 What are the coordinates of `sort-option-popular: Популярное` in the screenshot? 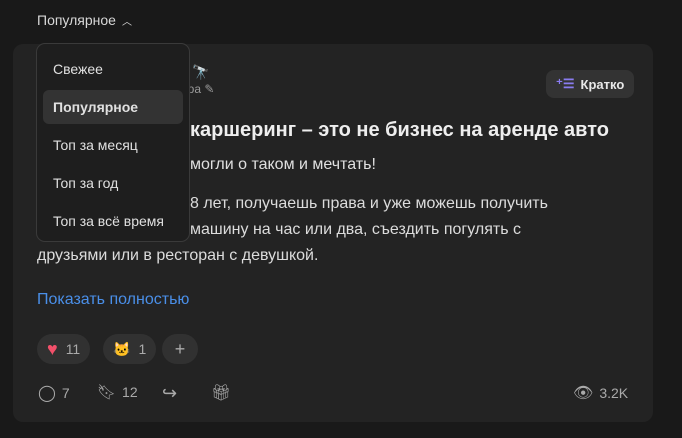 It's located at (113, 107).